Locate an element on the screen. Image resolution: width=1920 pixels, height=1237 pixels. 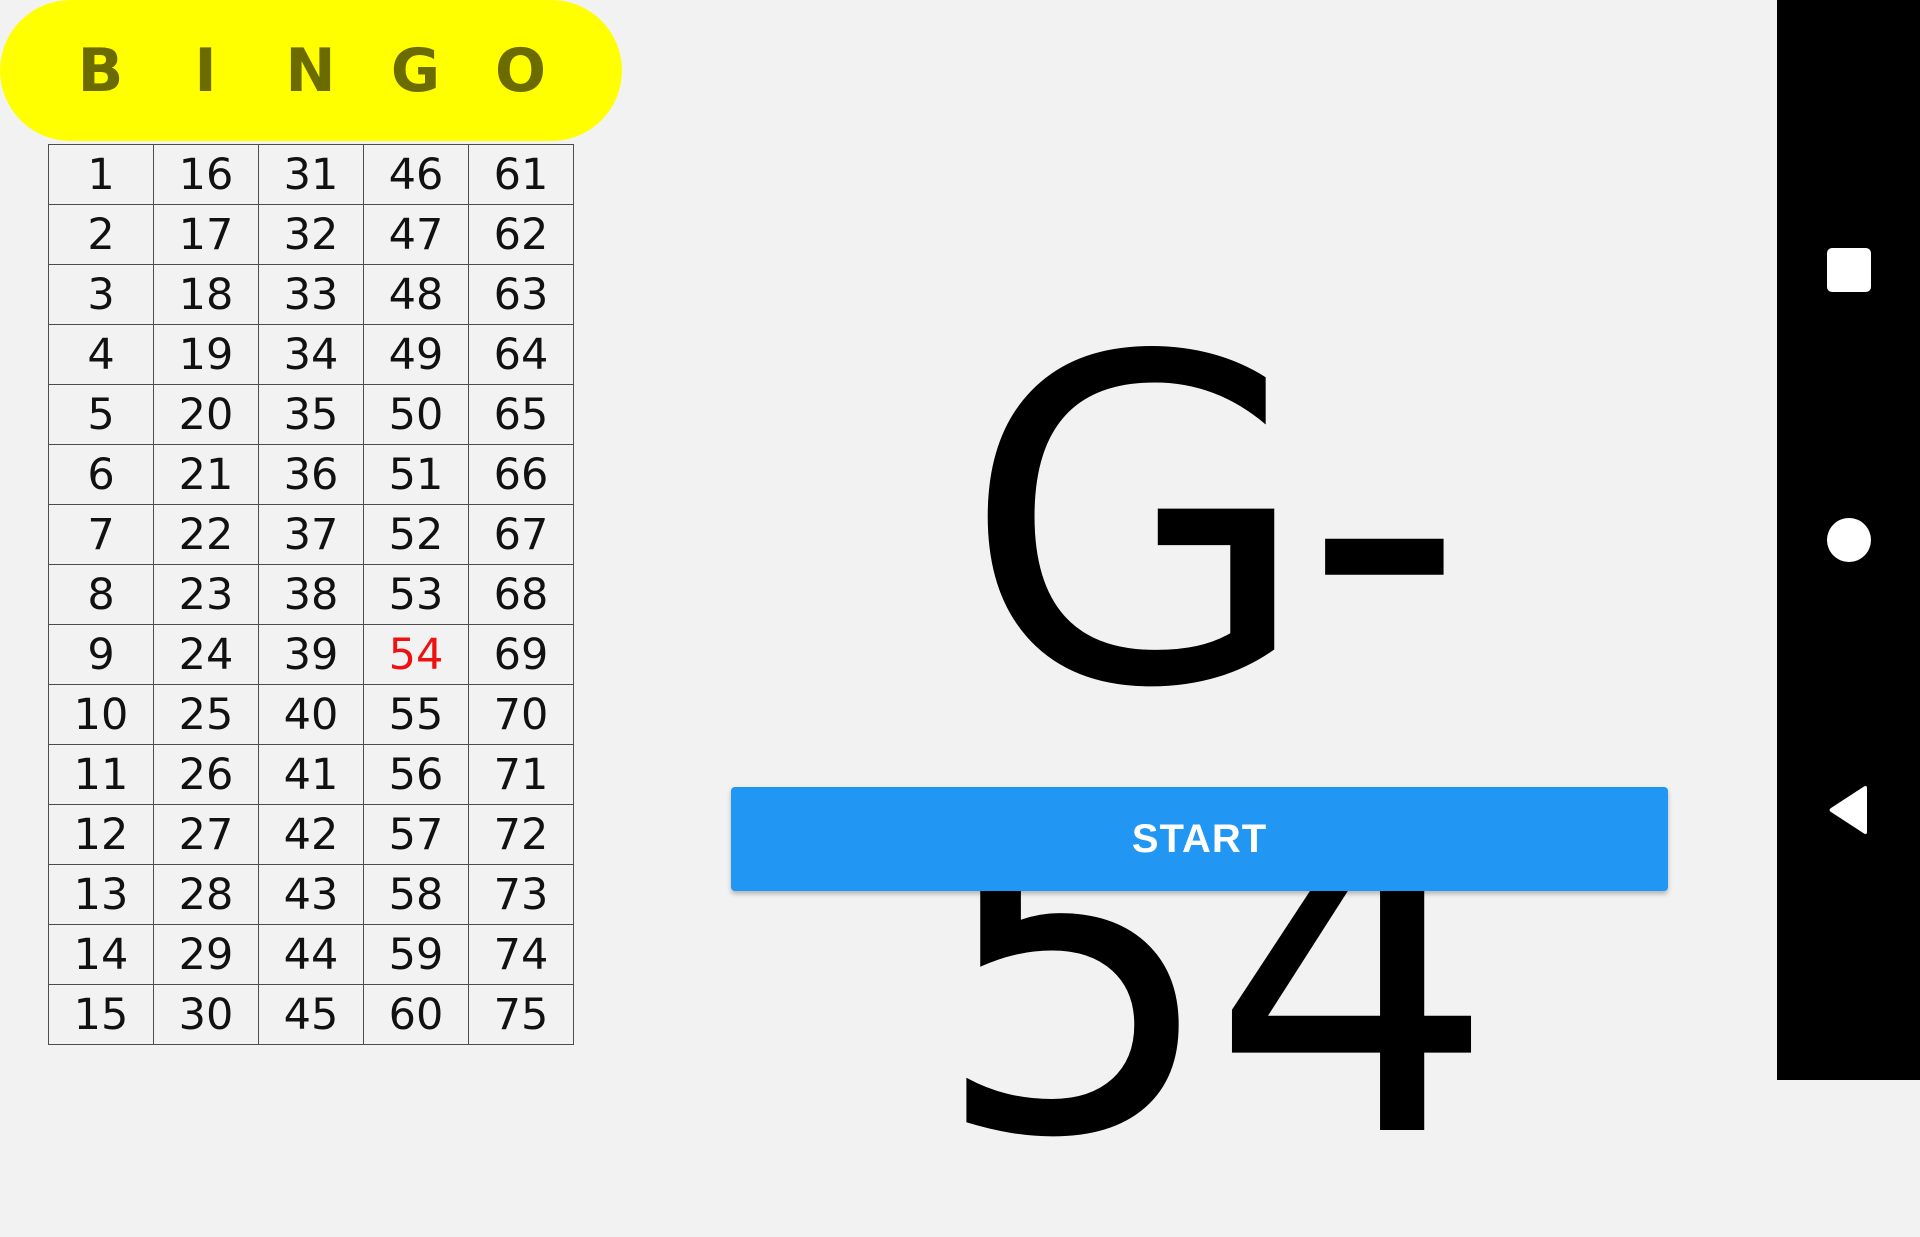
board-cell: 26 is located at coordinates (206, 774).